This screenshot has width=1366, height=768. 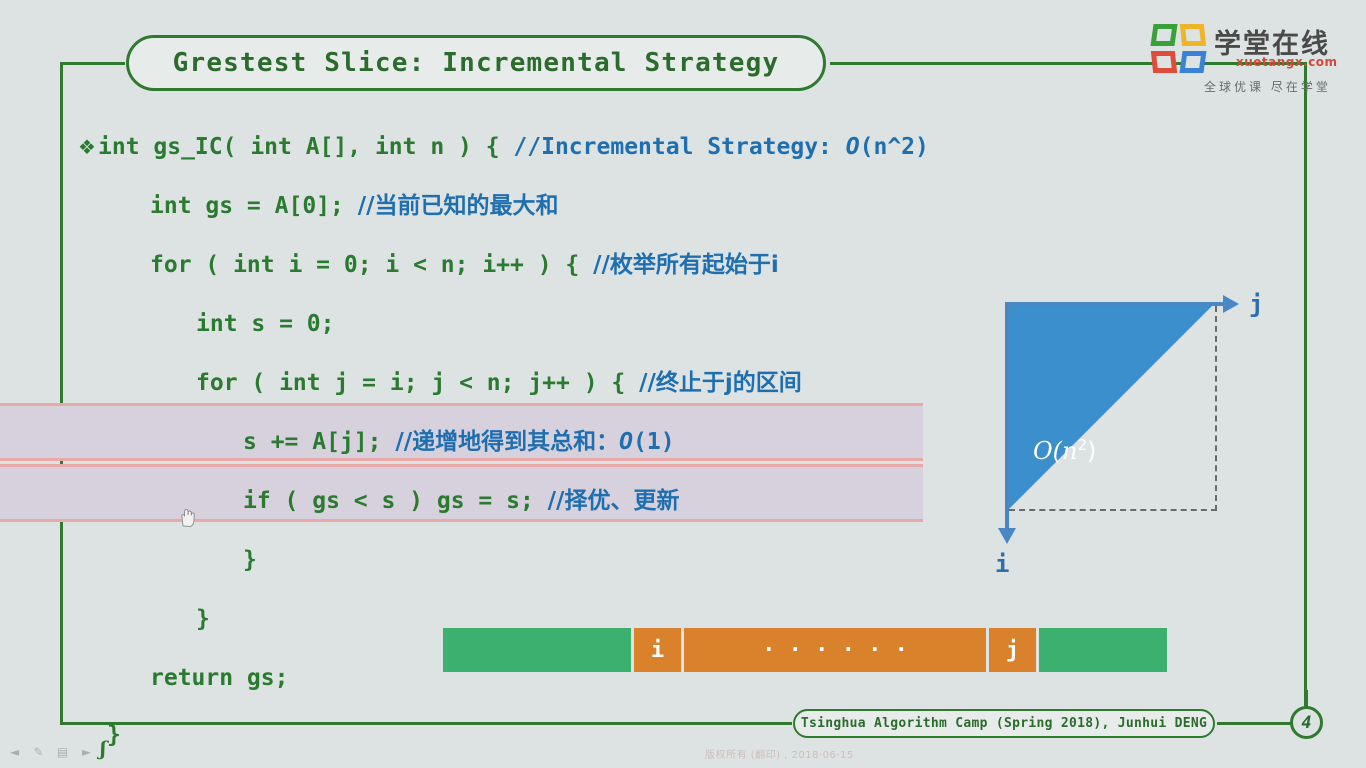 What do you see at coordinates (254, 206) in the screenshot?
I see `code-text: int gs = A[0];` at bounding box center [254, 206].